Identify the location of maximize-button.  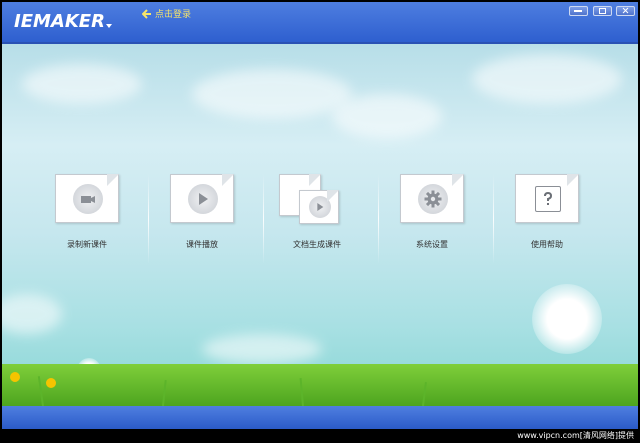
(602, 11).